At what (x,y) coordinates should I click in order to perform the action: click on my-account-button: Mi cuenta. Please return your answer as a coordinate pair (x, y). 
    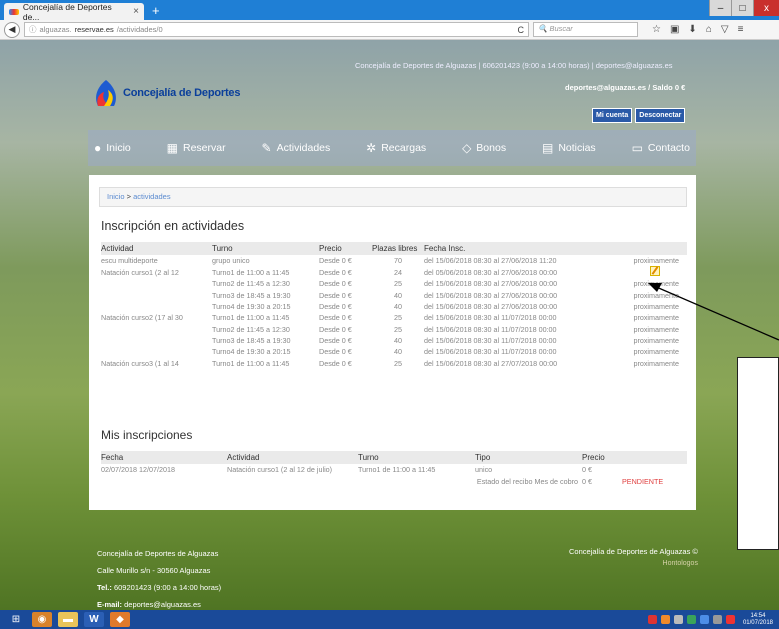
    Looking at the image, I should click on (612, 115).